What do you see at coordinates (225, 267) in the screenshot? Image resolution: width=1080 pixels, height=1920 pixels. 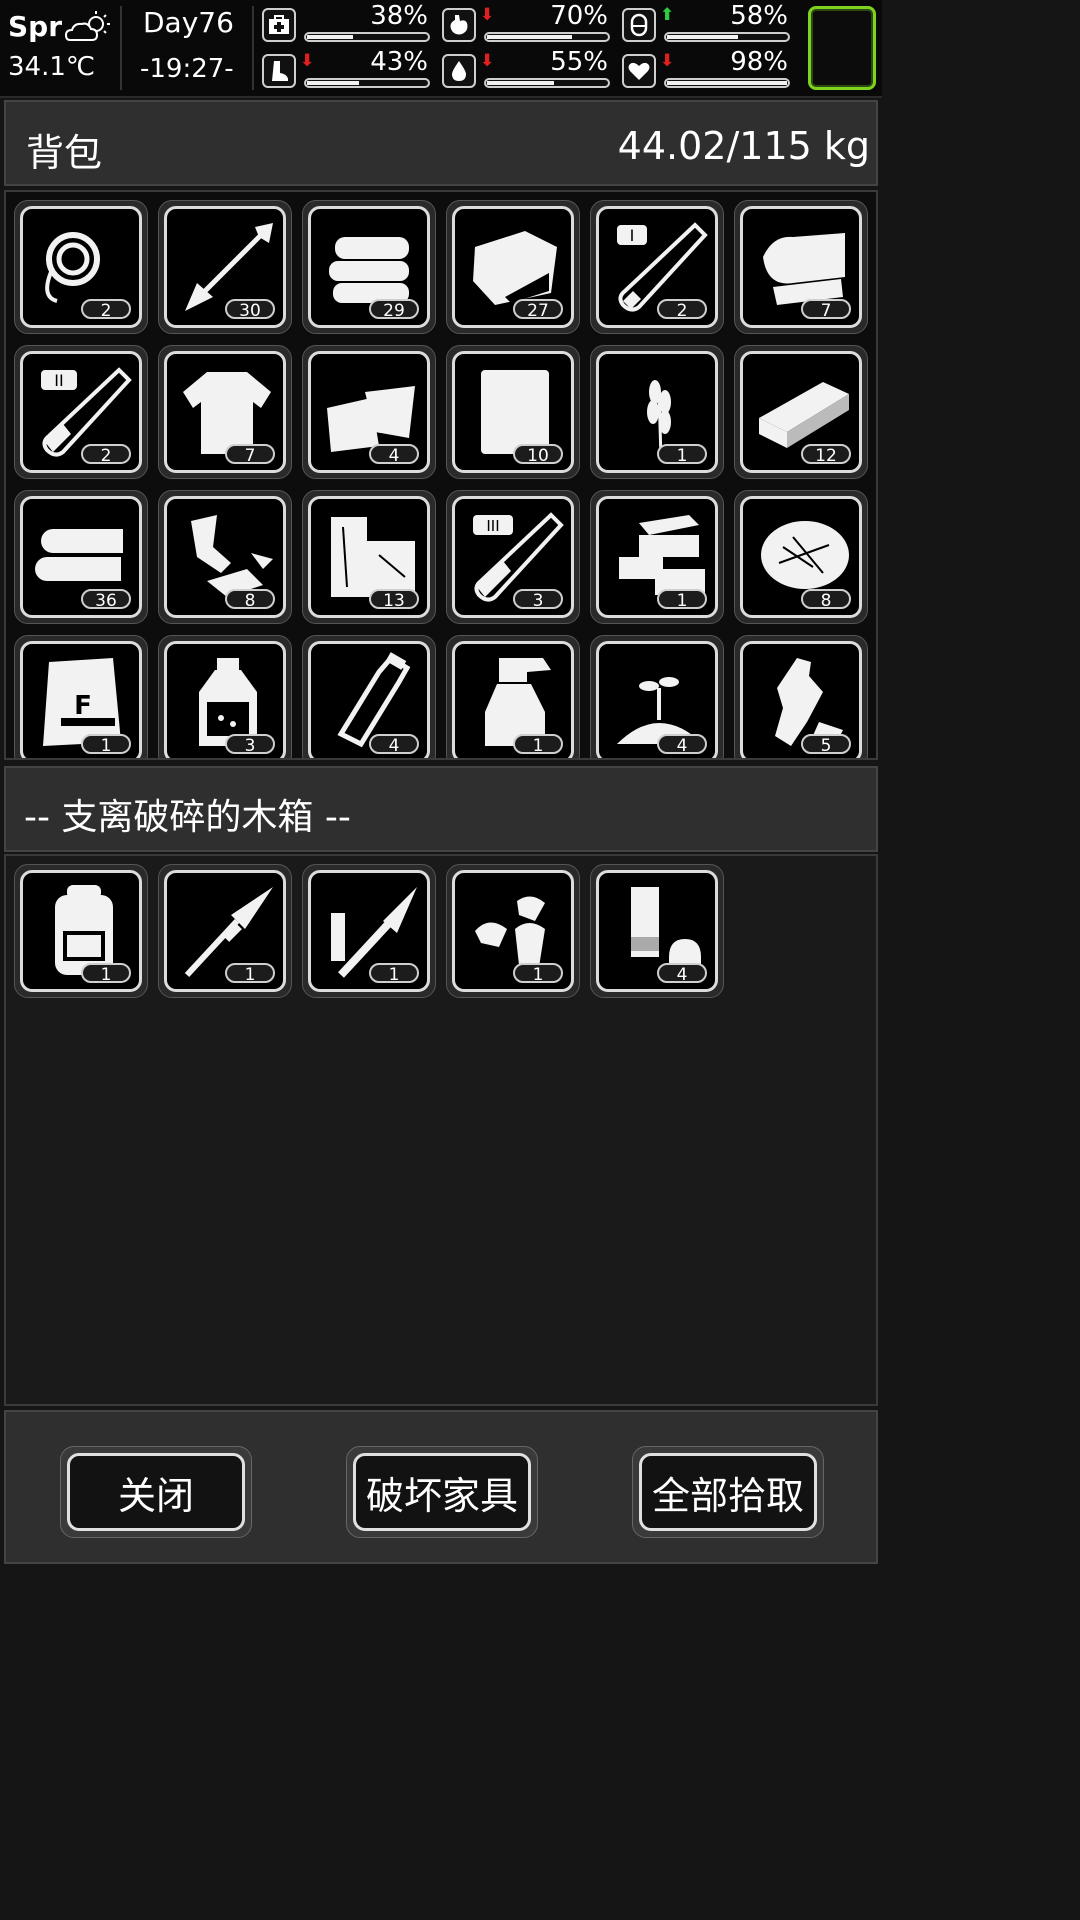 I see `backpack-item-slot: 30` at bounding box center [225, 267].